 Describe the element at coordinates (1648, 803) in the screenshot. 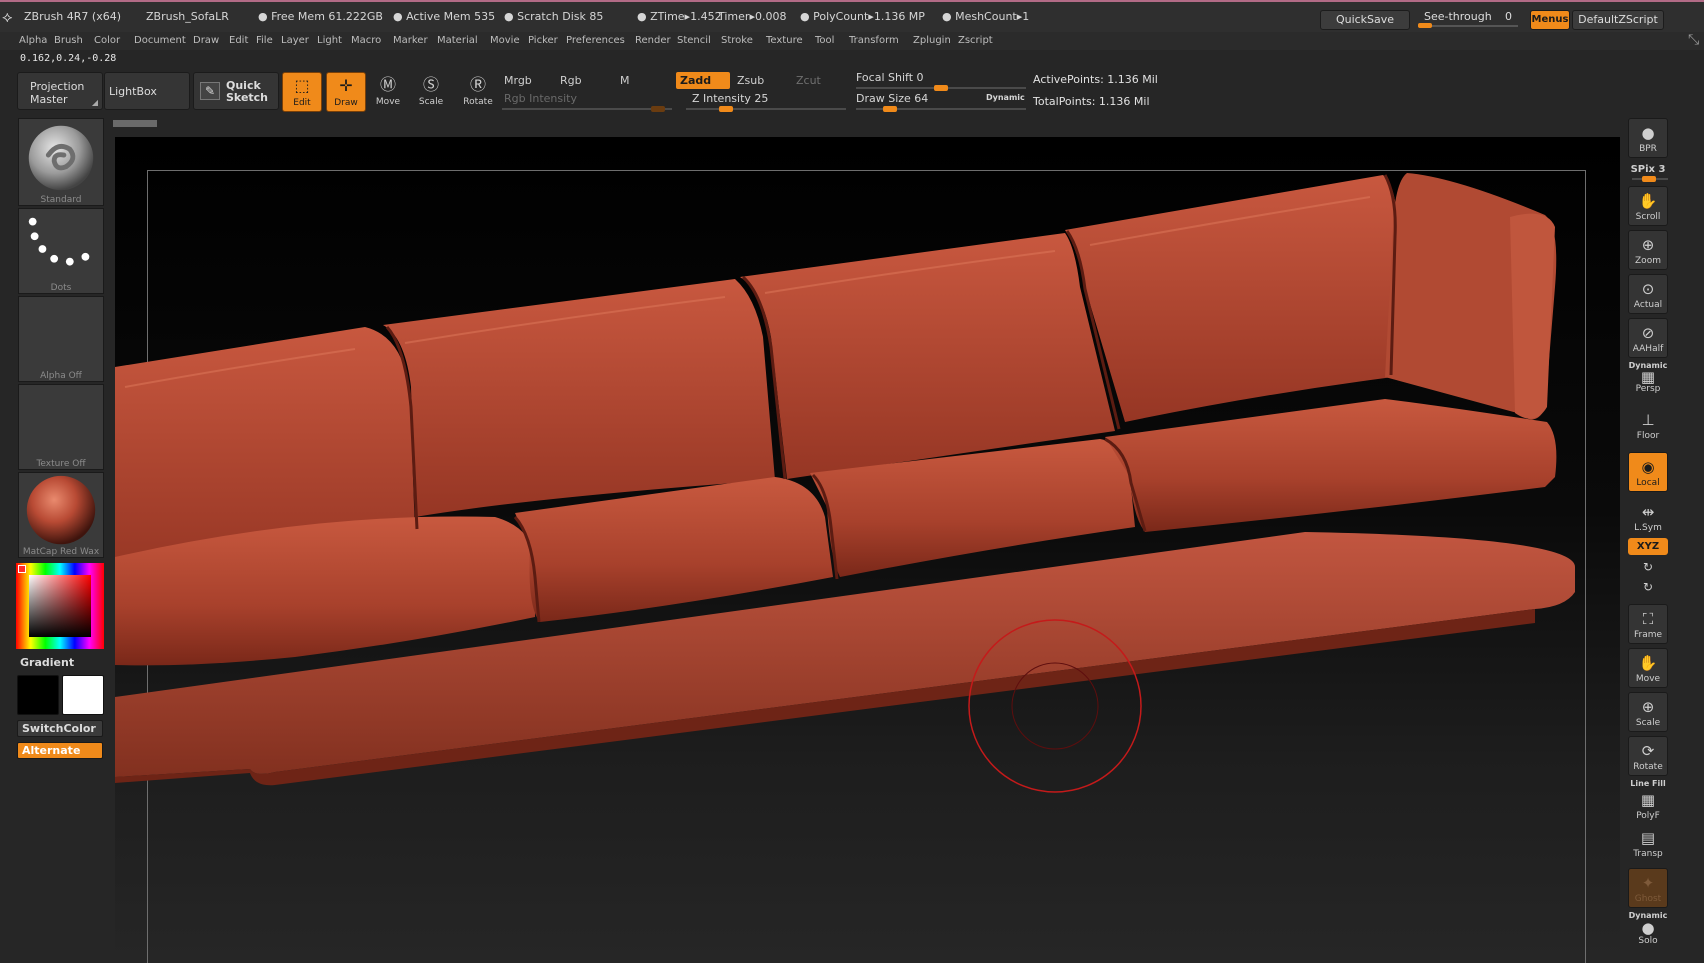

I see `polyf-button: ▦ PolyF` at that location.